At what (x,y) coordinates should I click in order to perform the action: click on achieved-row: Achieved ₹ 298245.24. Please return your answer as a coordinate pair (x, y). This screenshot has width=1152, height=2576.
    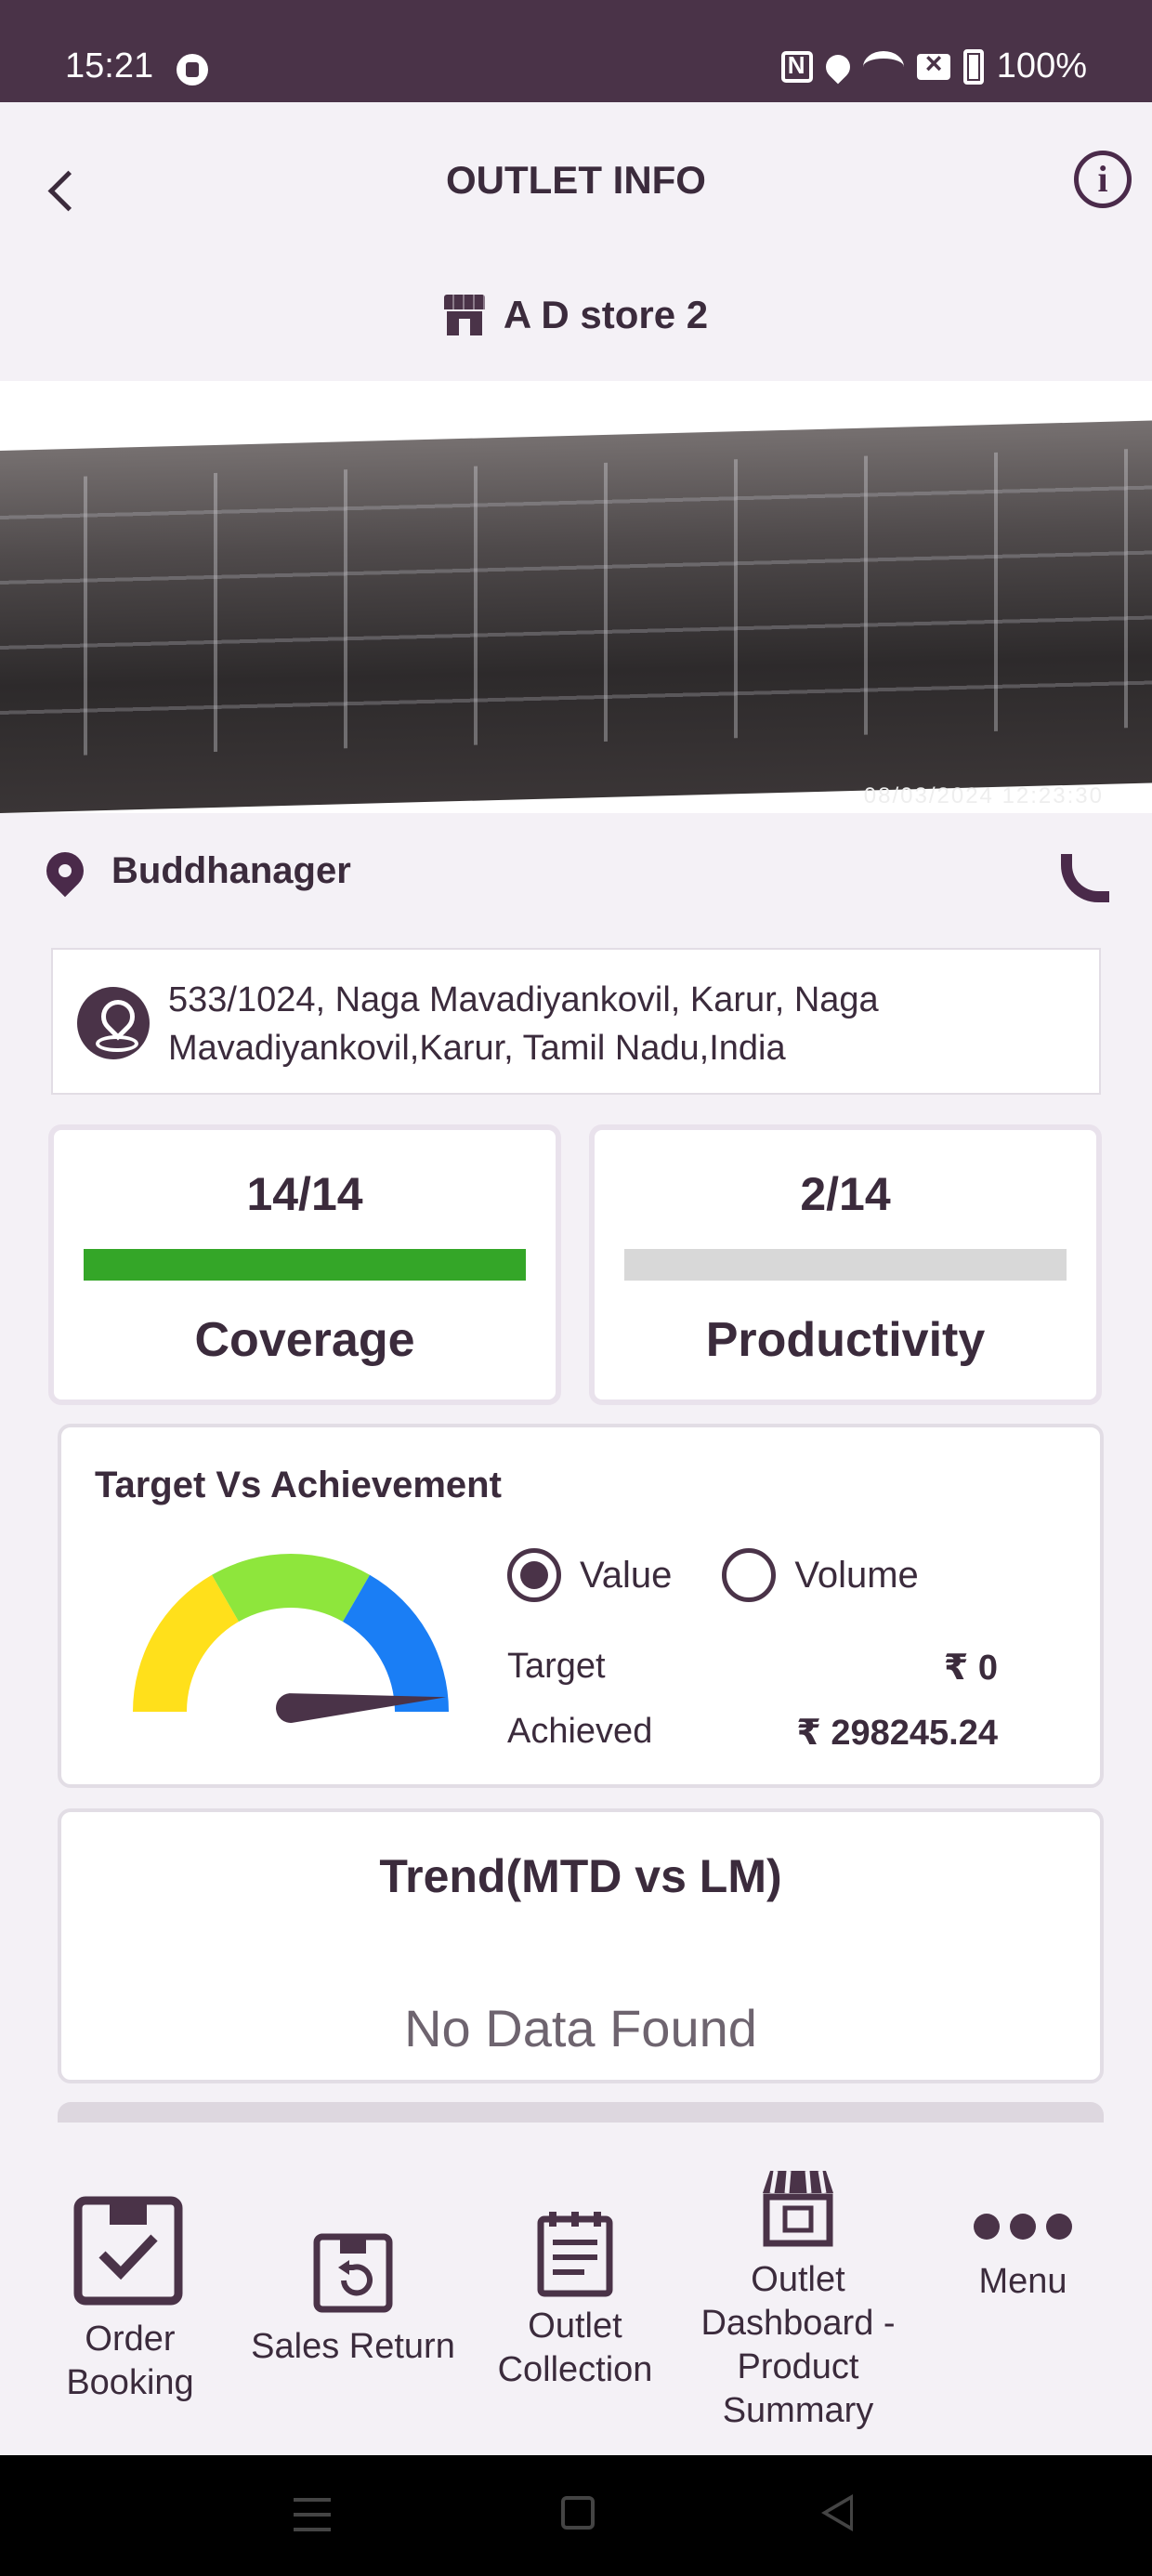
    Looking at the image, I should click on (752, 1733).